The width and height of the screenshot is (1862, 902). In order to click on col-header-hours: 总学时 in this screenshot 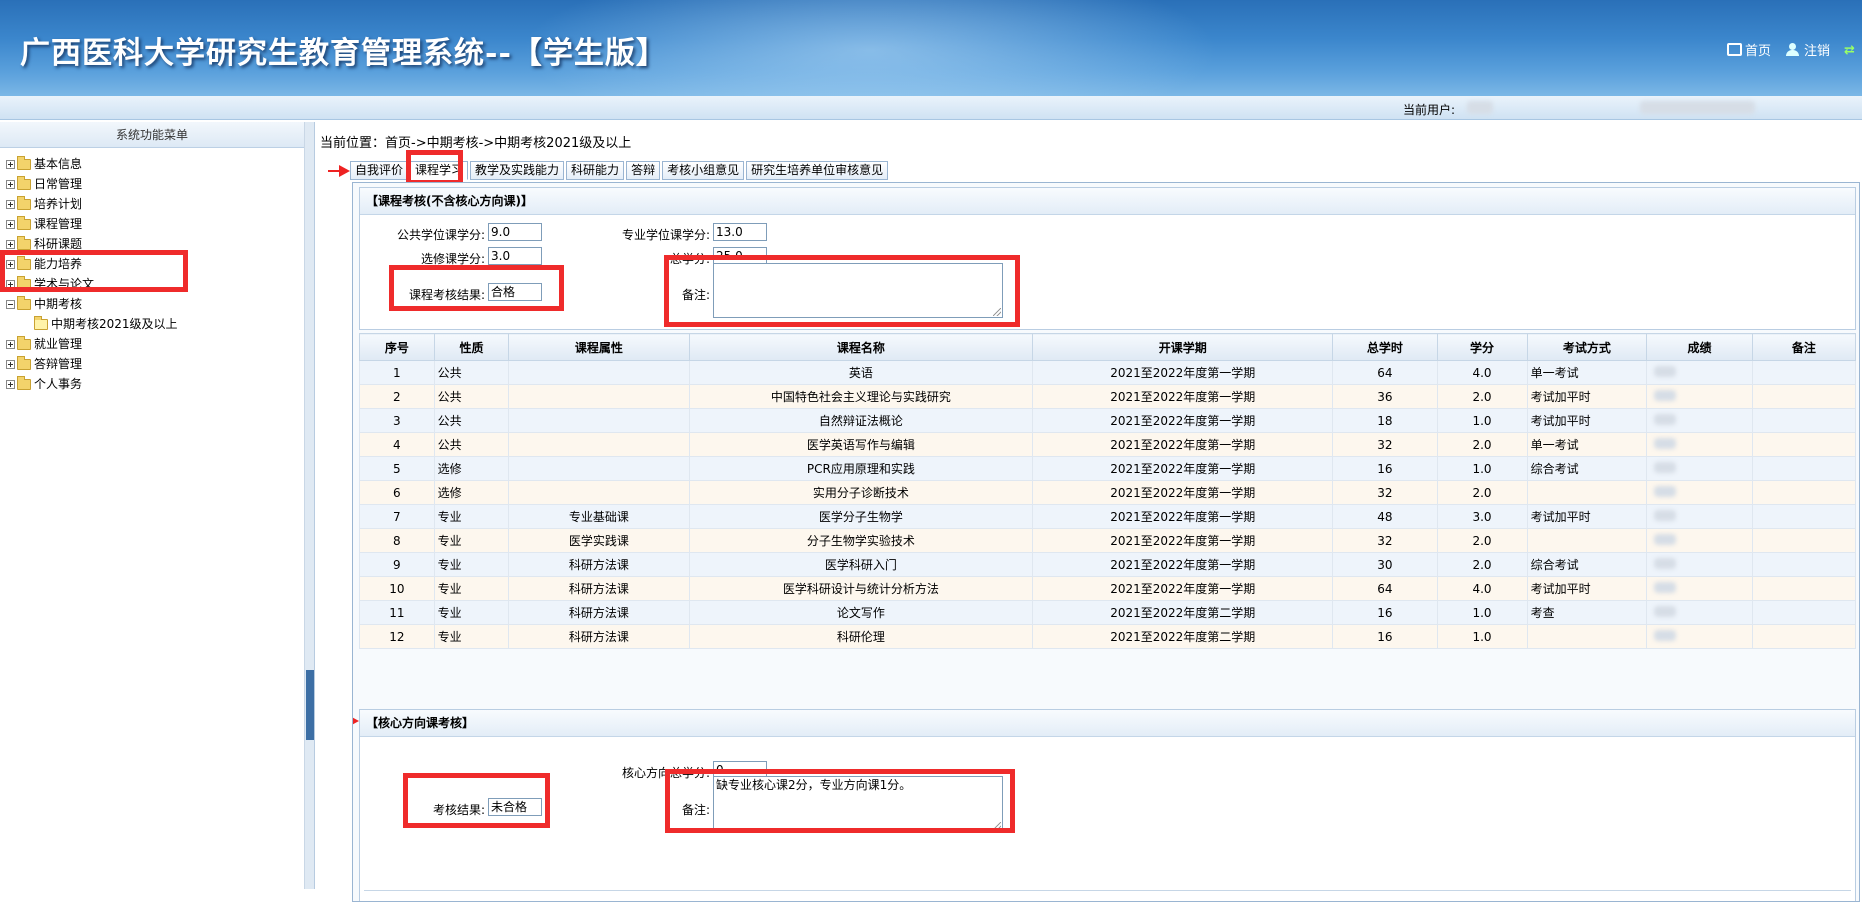, I will do `click(1385, 347)`.